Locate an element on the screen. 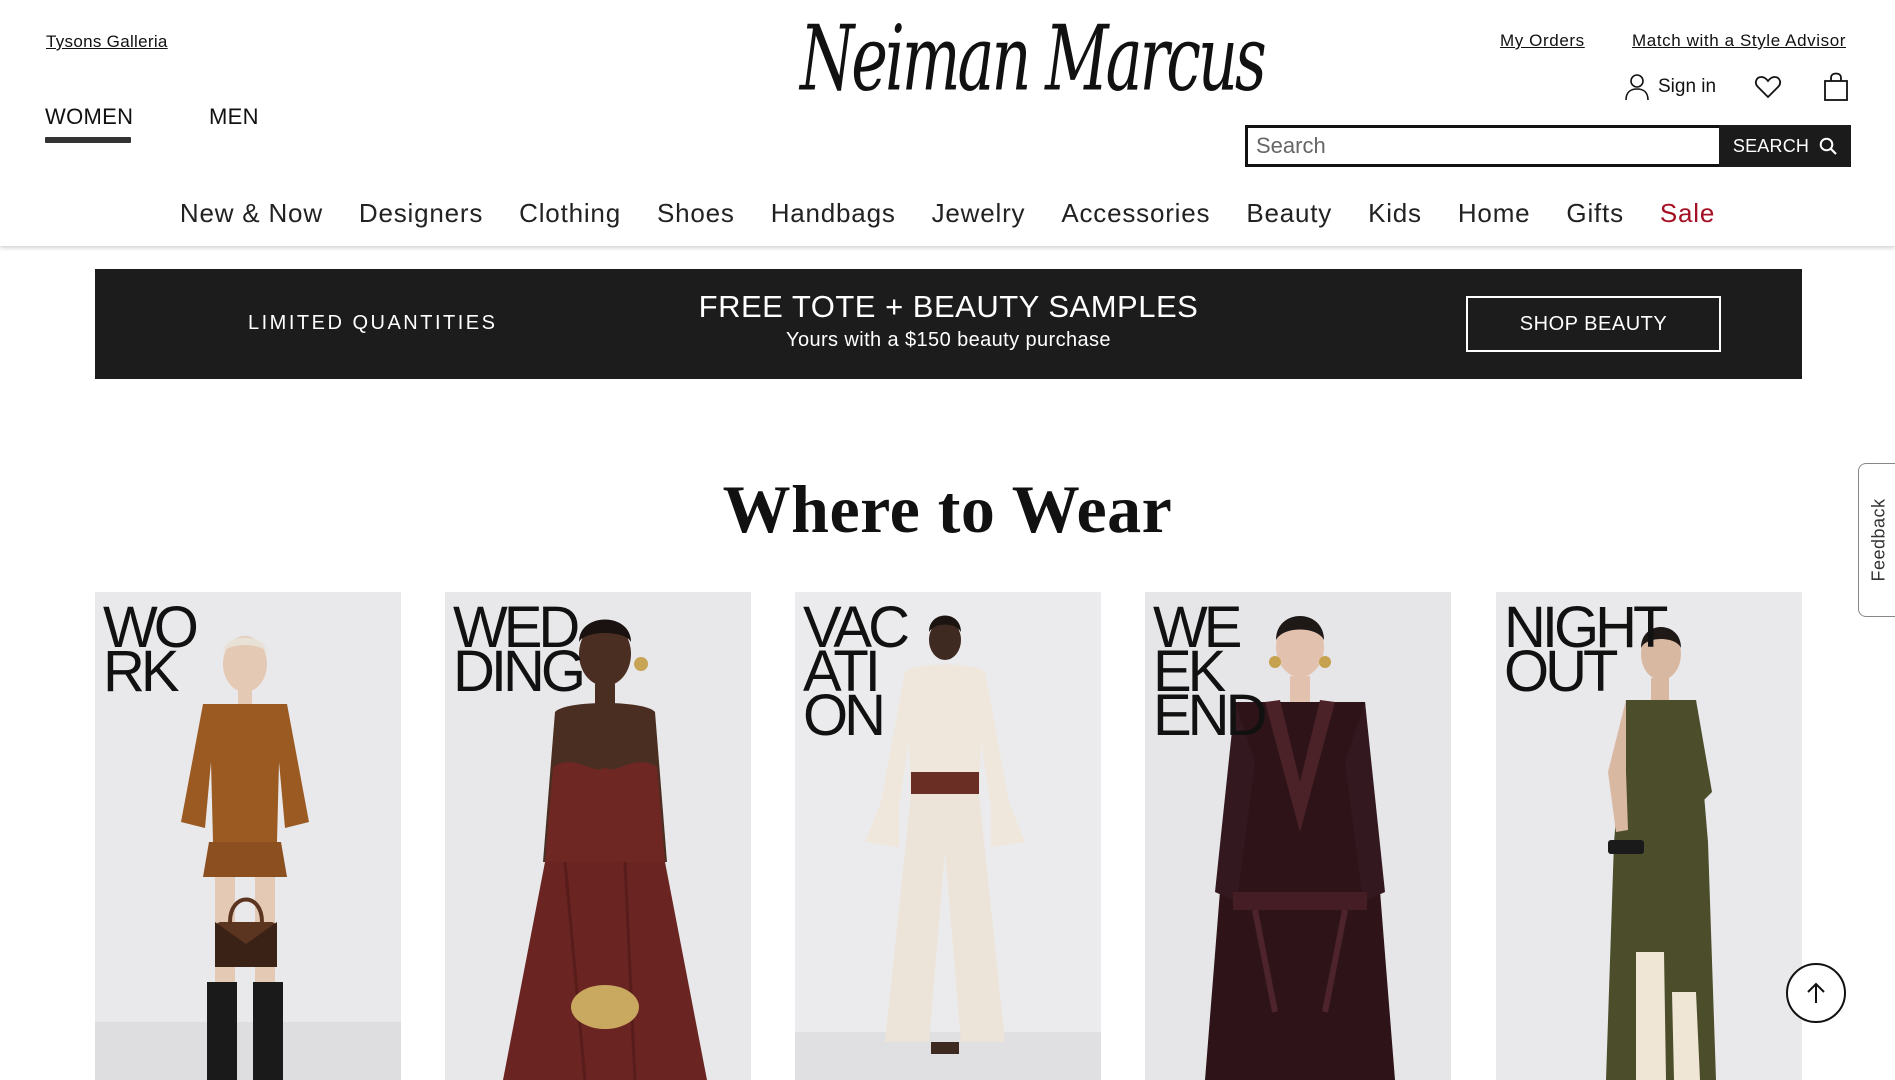 The height and width of the screenshot is (1080, 1895). occasion-card-work: WO RK is located at coordinates (248, 836).